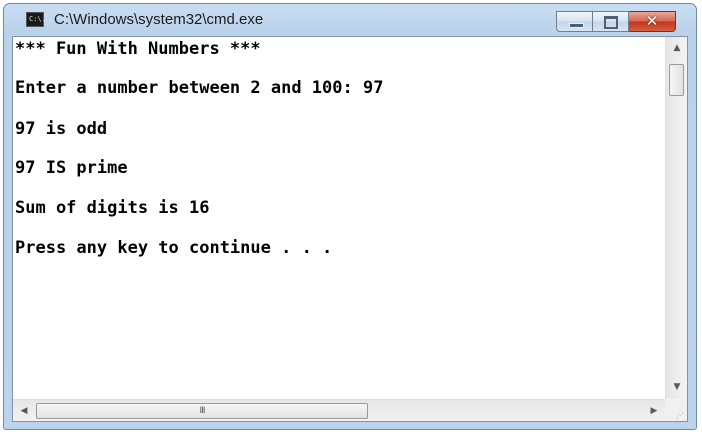  Describe the element at coordinates (24, 411) in the screenshot. I see `scroll-left-arrow-icon: ◀` at that location.